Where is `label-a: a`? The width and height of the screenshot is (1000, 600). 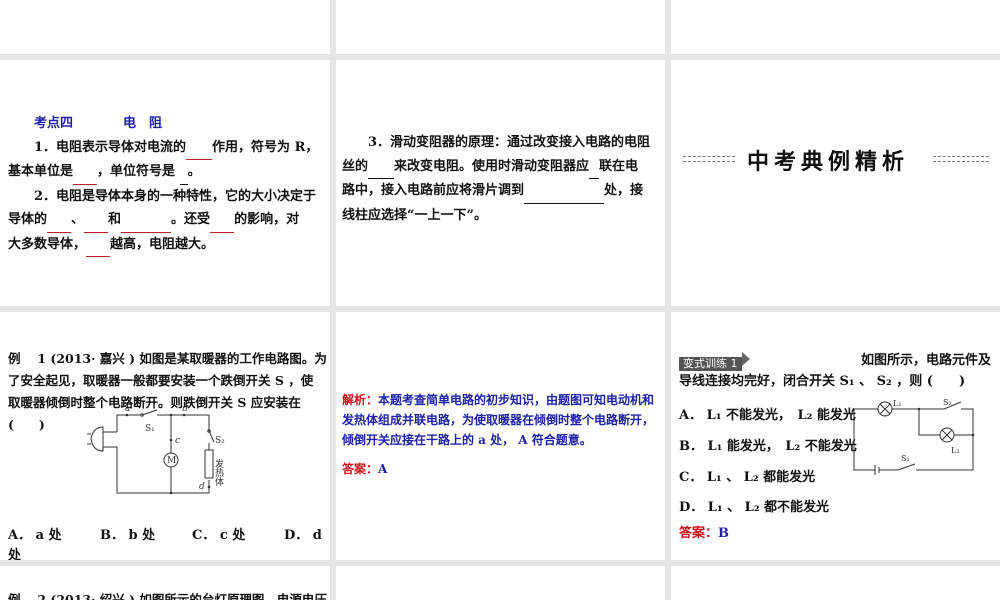 label-a: a is located at coordinates (127, 410).